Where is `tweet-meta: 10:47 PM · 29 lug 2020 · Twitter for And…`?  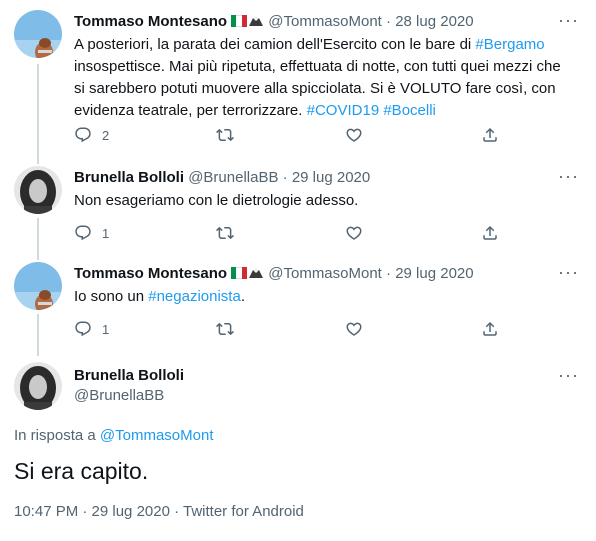 tweet-meta: 10:47 PM · 29 lug 2020 · Twitter for And… is located at coordinates (159, 512).